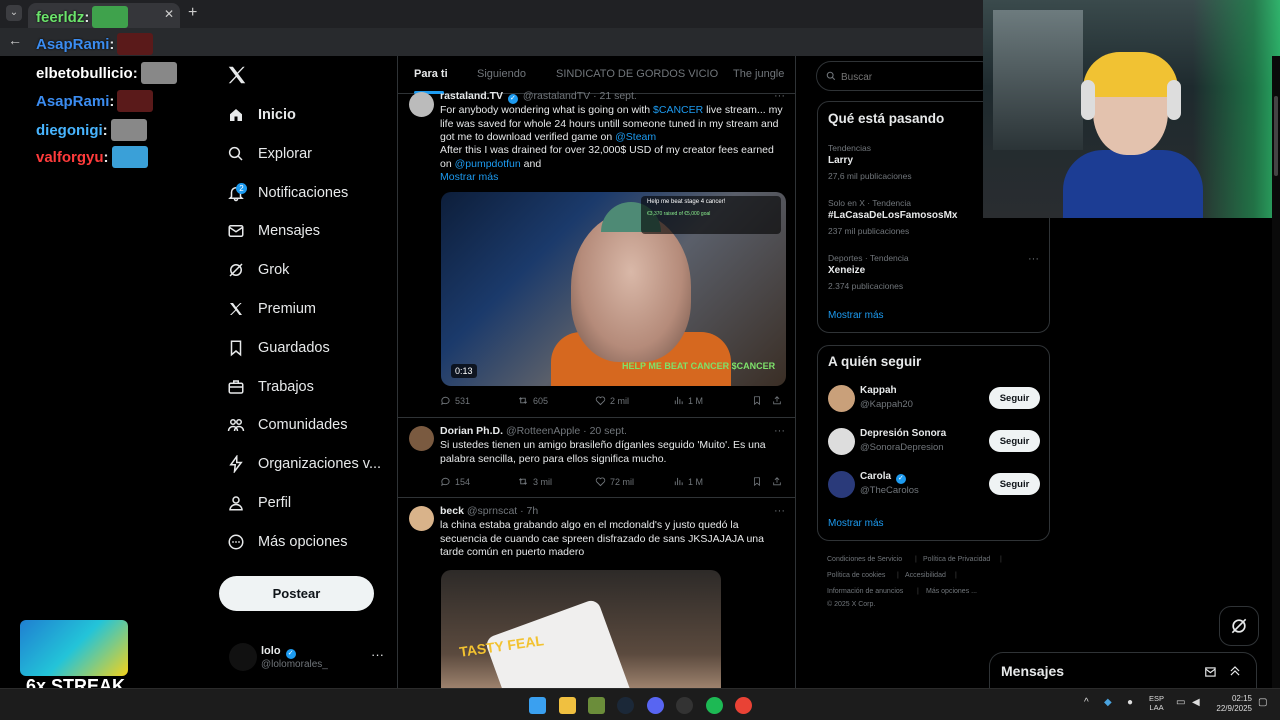  Describe the element at coordinates (1123, 672) in the screenshot. I see `messages-drawer: Mensajes` at that location.